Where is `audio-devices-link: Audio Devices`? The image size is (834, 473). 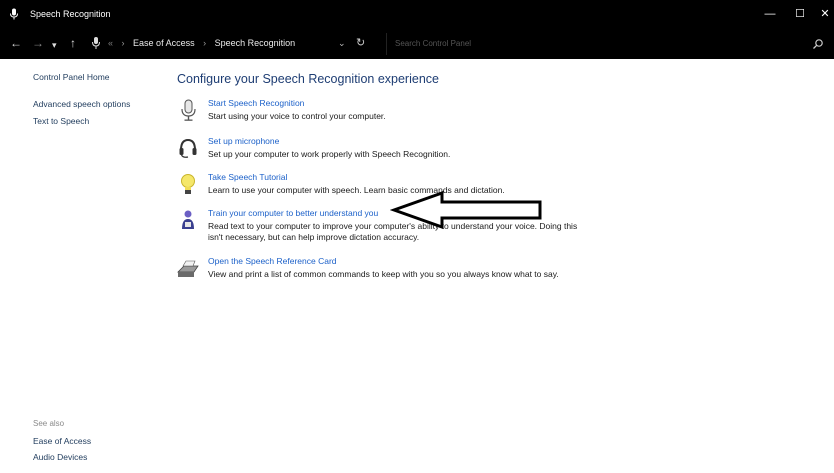 audio-devices-link: Audio Devices is located at coordinates (60, 457).